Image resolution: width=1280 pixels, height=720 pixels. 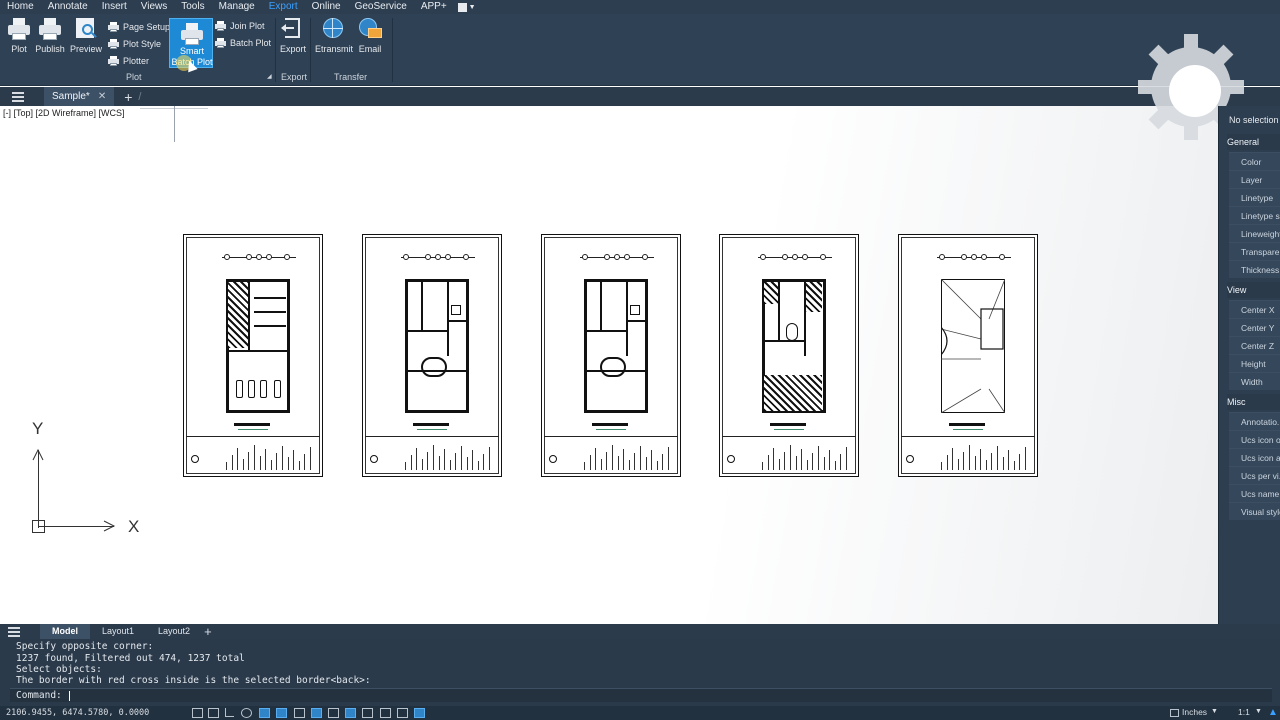 What do you see at coordinates (316, 713) in the screenshot?
I see `dynamic-input-icon` at bounding box center [316, 713].